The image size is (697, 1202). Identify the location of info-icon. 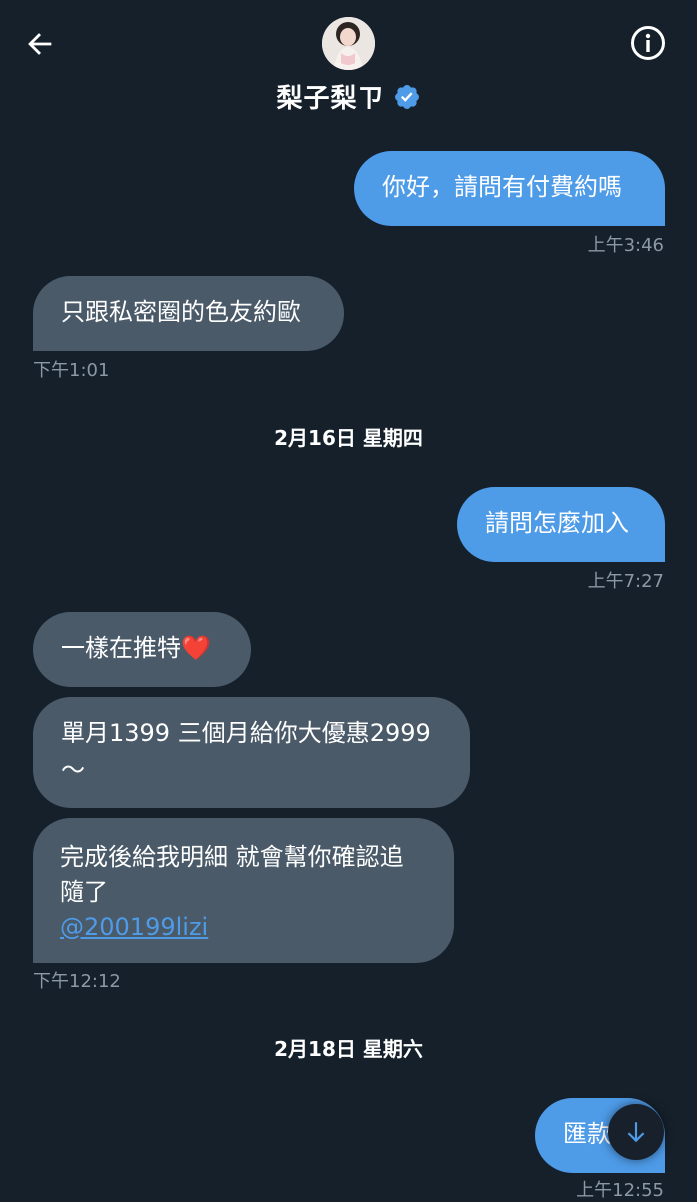
(648, 43).